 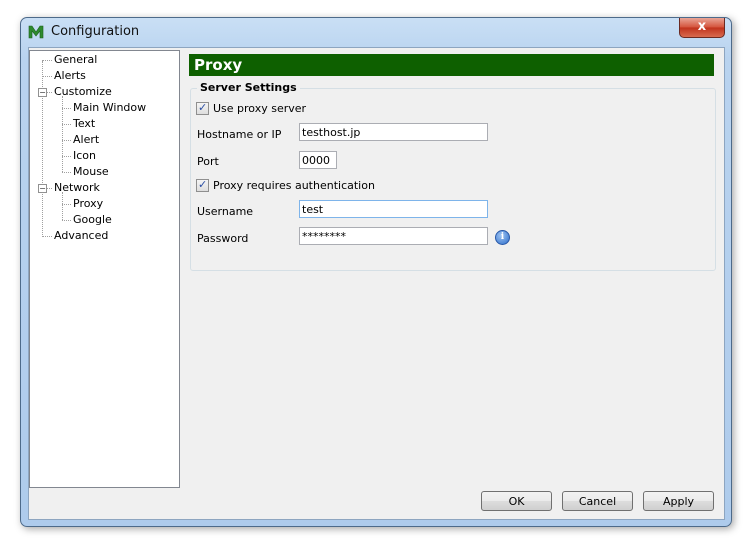 What do you see at coordinates (223, 238) in the screenshot?
I see `password-label: Password` at bounding box center [223, 238].